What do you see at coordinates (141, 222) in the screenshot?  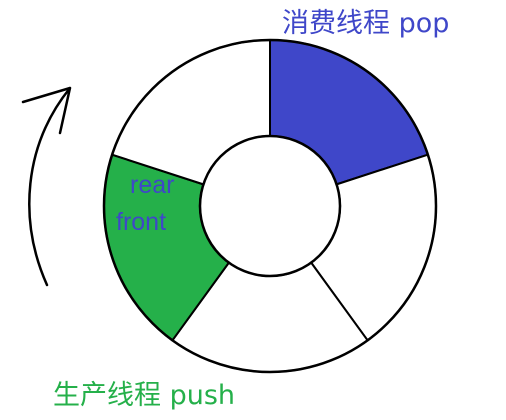 I see `front-pointer-label: front` at bounding box center [141, 222].